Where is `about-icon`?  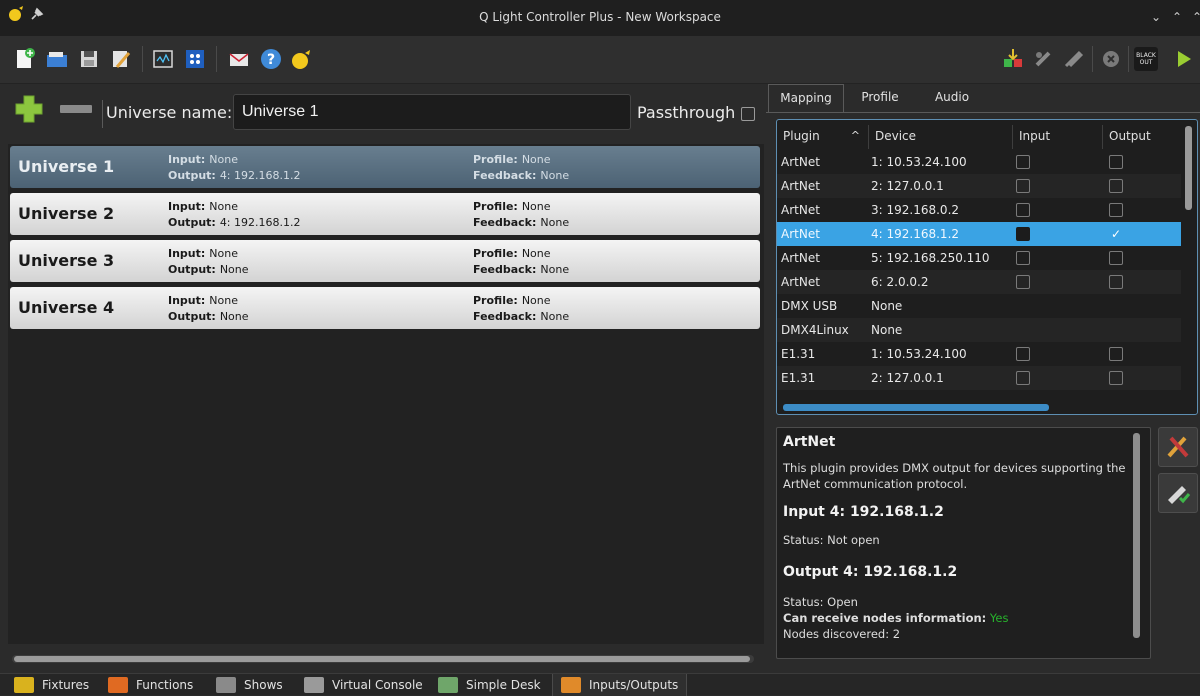
about-icon is located at coordinates (301, 59).